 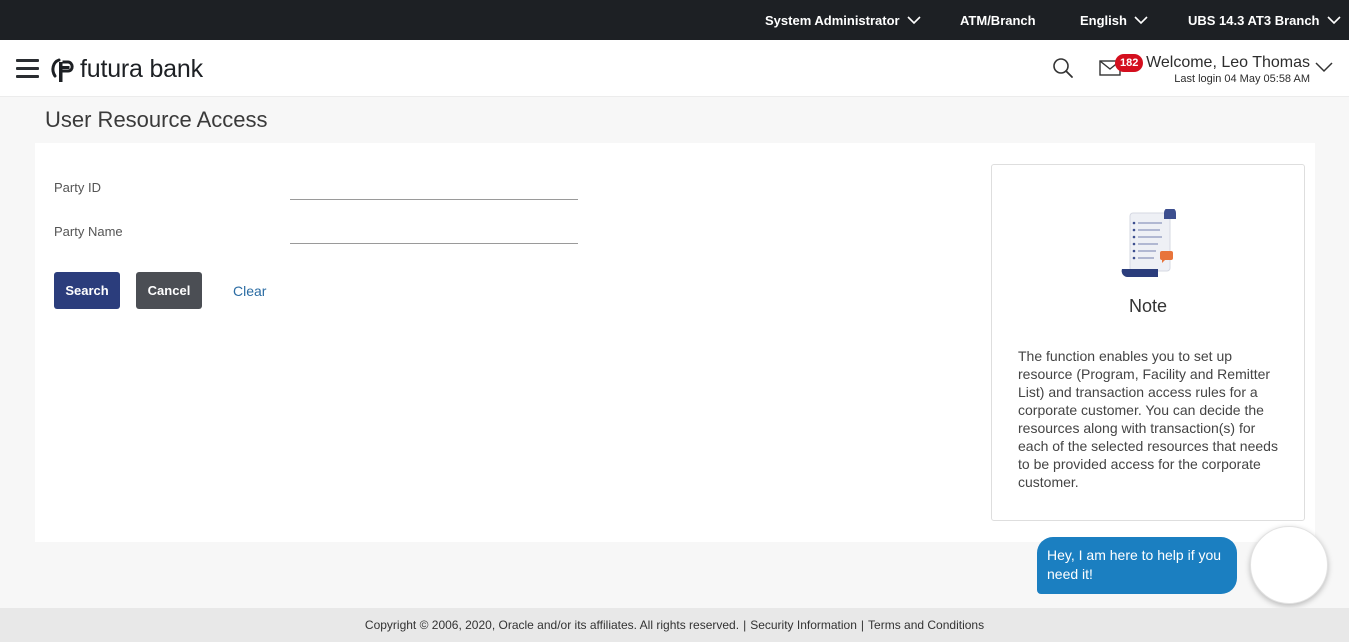 I want to click on futura-logo-icon, so click(x=62, y=70).